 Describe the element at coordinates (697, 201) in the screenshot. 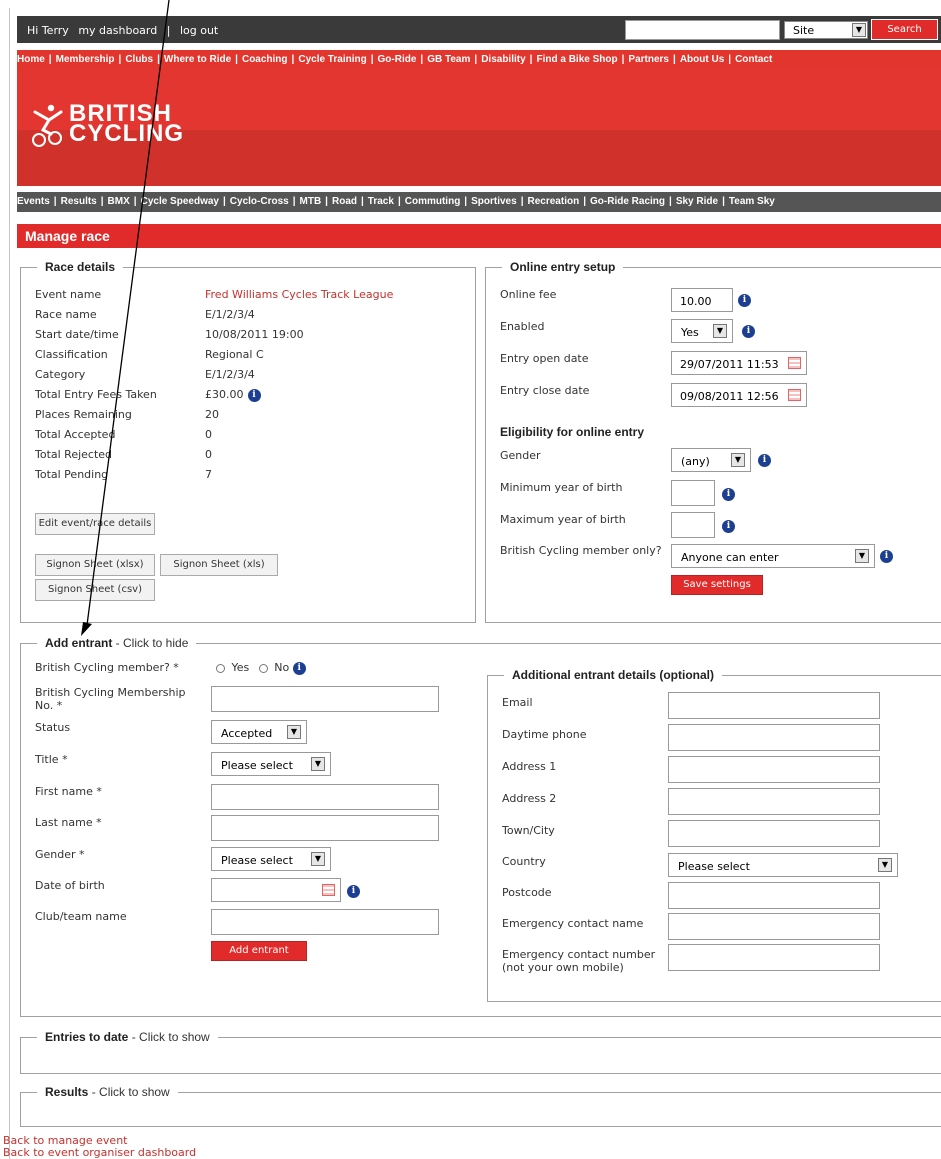

I see `subnav-sky-ride: Sky Ride` at that location.